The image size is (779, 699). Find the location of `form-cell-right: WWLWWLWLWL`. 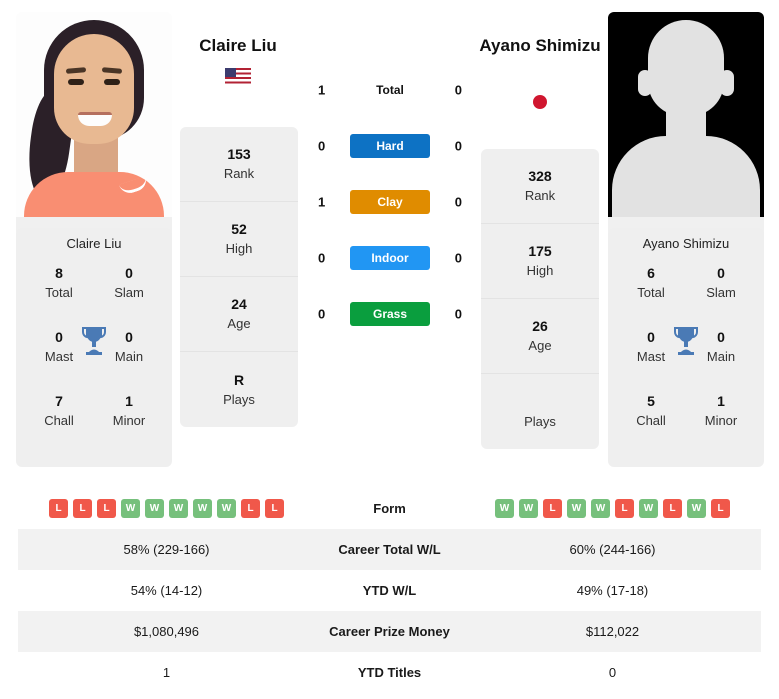

form-cell-right: WWLWWLWLWL is located at coordinates (612, 508).